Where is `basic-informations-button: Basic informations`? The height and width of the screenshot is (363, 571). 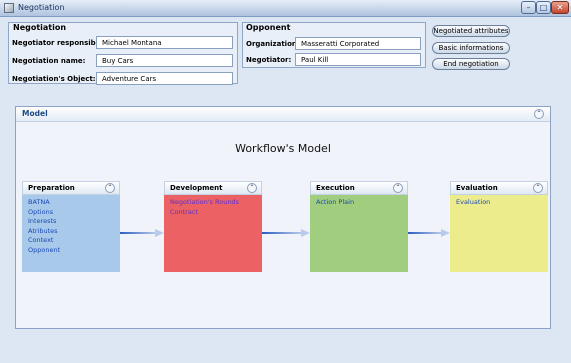 basic-informations-button: Basic informations is located at coordinates (471, 48).